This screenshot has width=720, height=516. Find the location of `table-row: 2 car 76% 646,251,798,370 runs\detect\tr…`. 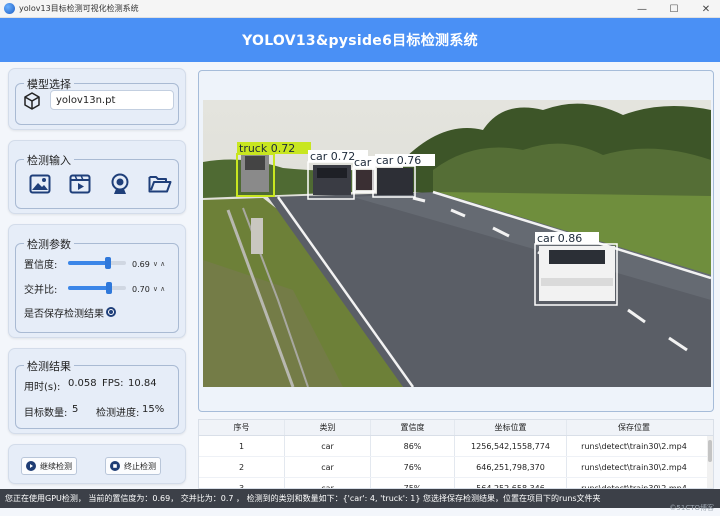

table-row: 2 car 76% 646,251,798,370 runs\detect\tr… is located at coordinates (456, 467).